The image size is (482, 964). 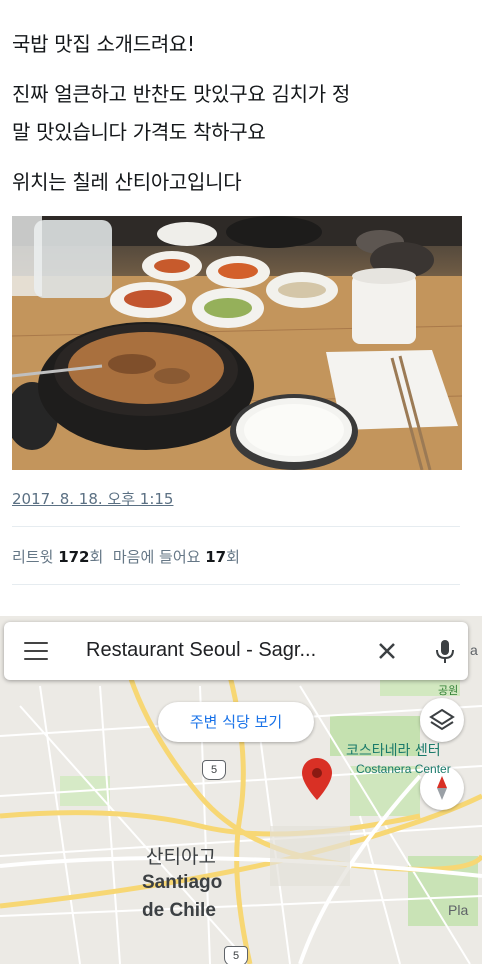 What do you see at coordinates (445, 651) in the screenshot?
I see `mic-icon` at bounding box center [445, 651].